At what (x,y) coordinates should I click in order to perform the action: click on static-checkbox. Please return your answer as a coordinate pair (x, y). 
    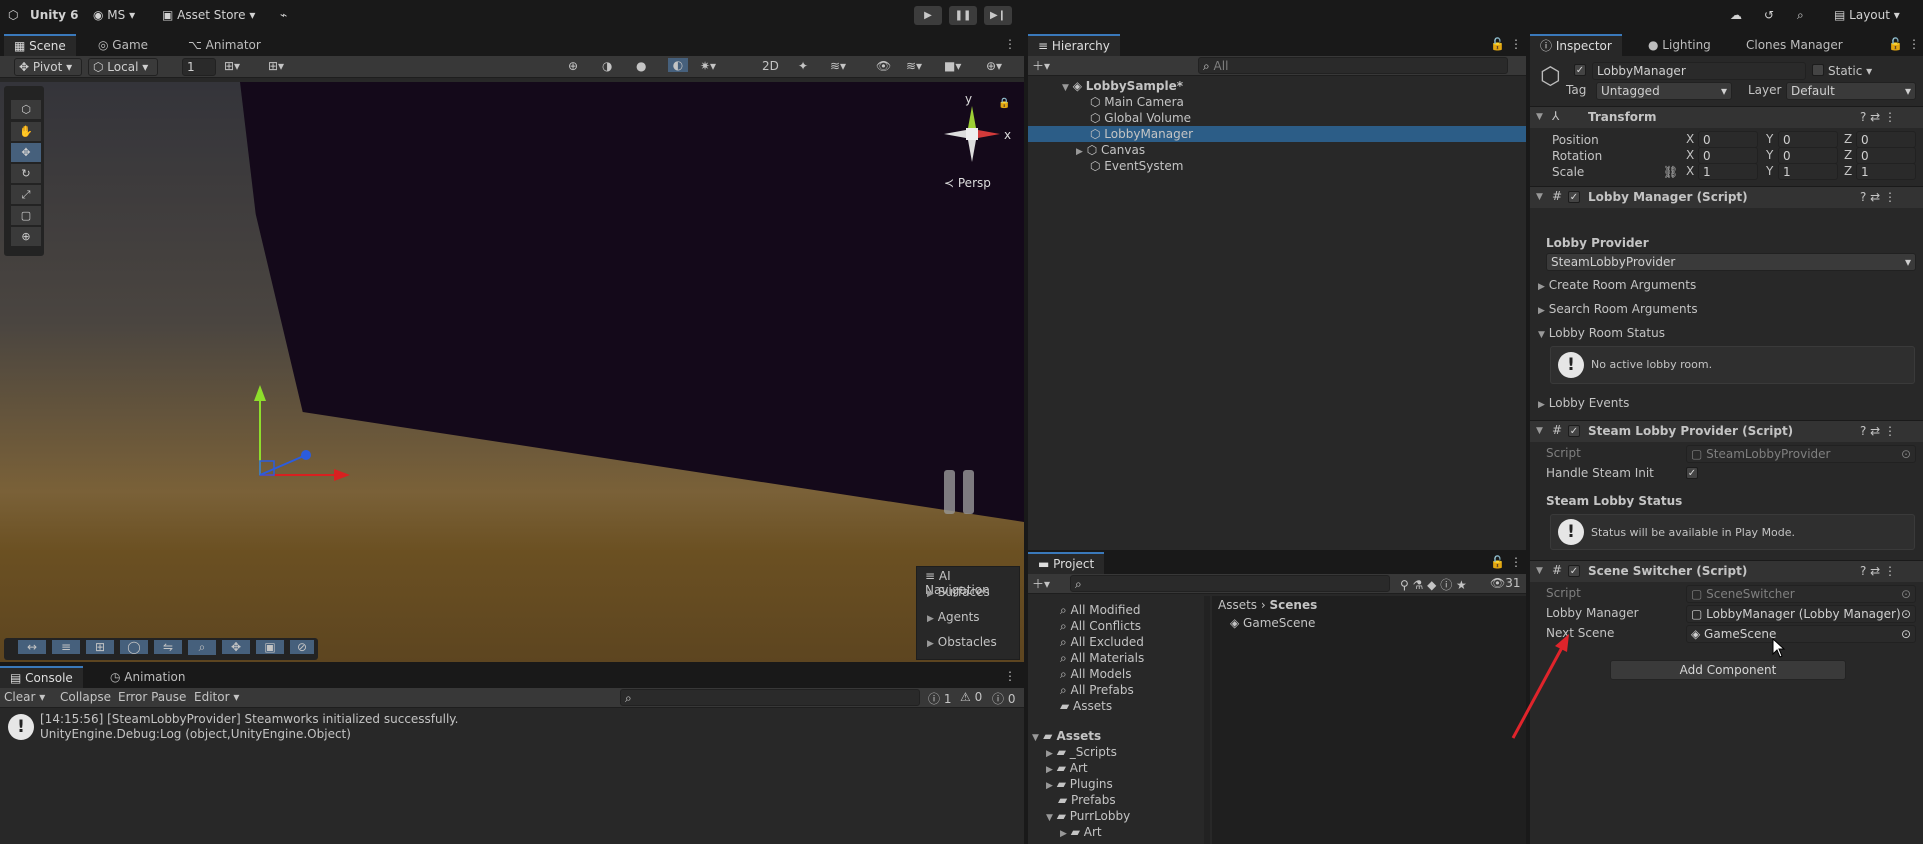
    Looking at the image, I should click on (1818, 70).